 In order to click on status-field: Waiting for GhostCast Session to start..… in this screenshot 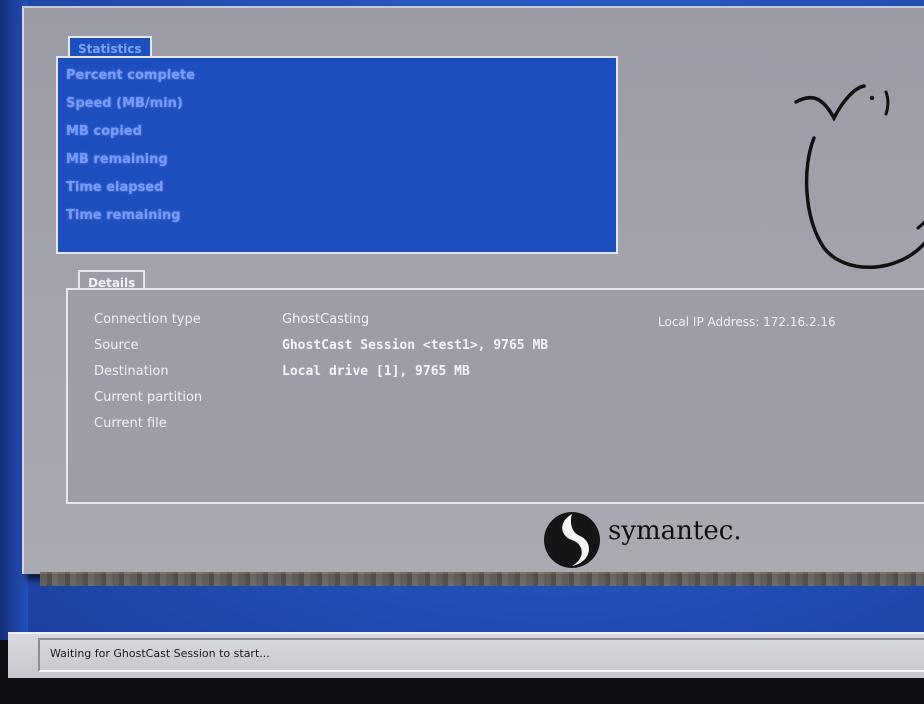, I will do `click(481, 655)`.